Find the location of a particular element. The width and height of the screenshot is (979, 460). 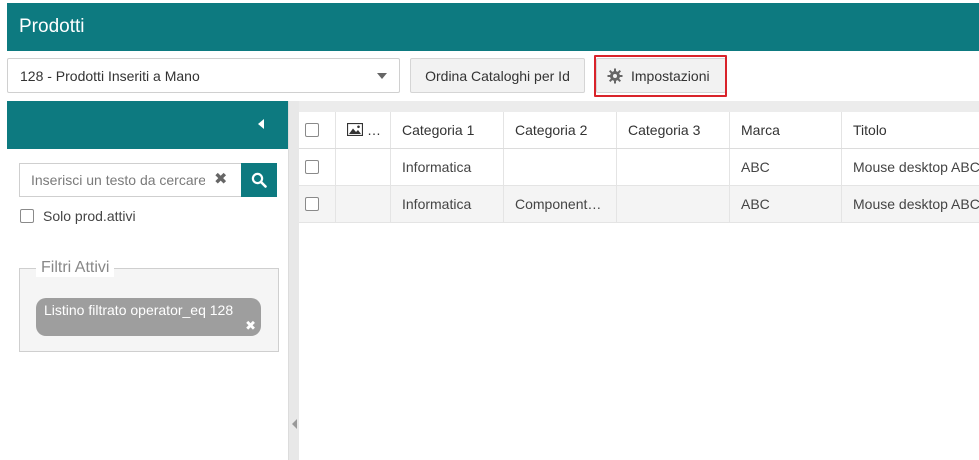

header-categoria-2: Categoria 2 is located at coordinates (560, 130).